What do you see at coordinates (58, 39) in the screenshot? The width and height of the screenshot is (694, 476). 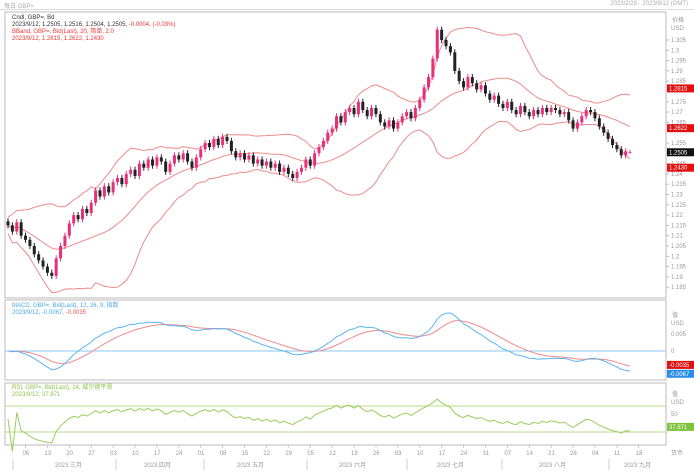 I see `bband-legend-values: 2023/9/12, 1.2815, 1.2622, 1.2430` at bounding box center [58, 39].